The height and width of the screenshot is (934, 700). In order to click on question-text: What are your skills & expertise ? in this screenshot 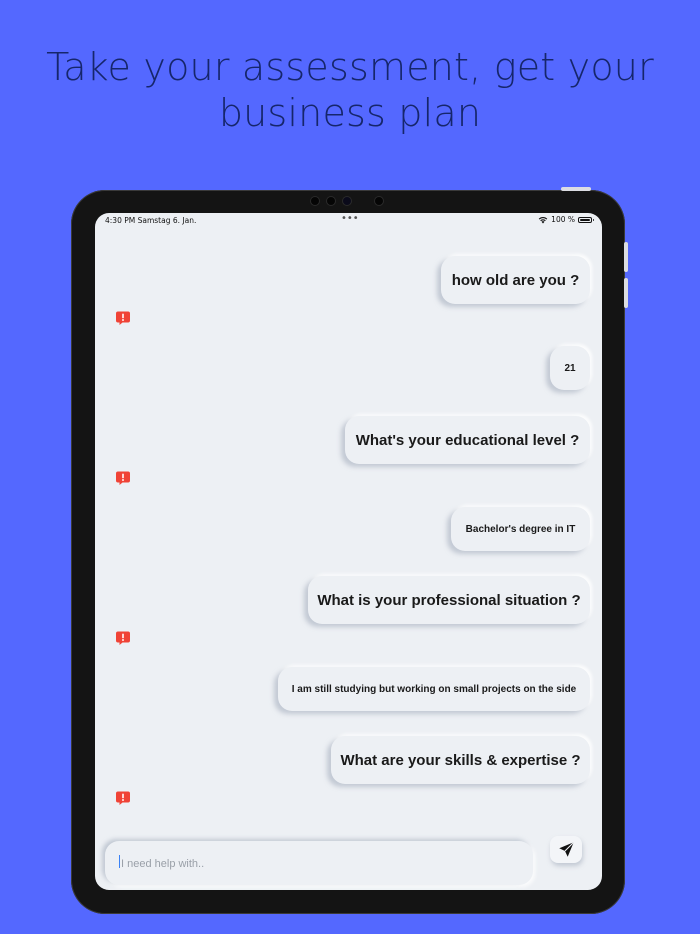, I will do `click(460, 760)`.